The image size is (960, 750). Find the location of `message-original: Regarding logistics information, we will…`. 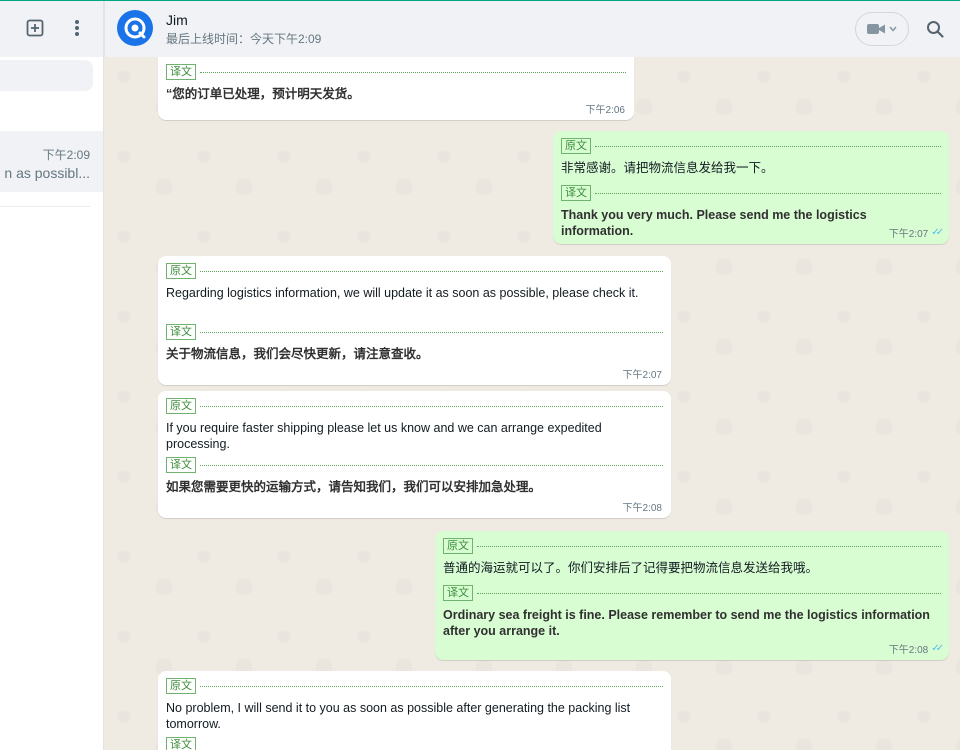

message-original: Regarding logistics information, we will… is located at coordinates (402, 293).